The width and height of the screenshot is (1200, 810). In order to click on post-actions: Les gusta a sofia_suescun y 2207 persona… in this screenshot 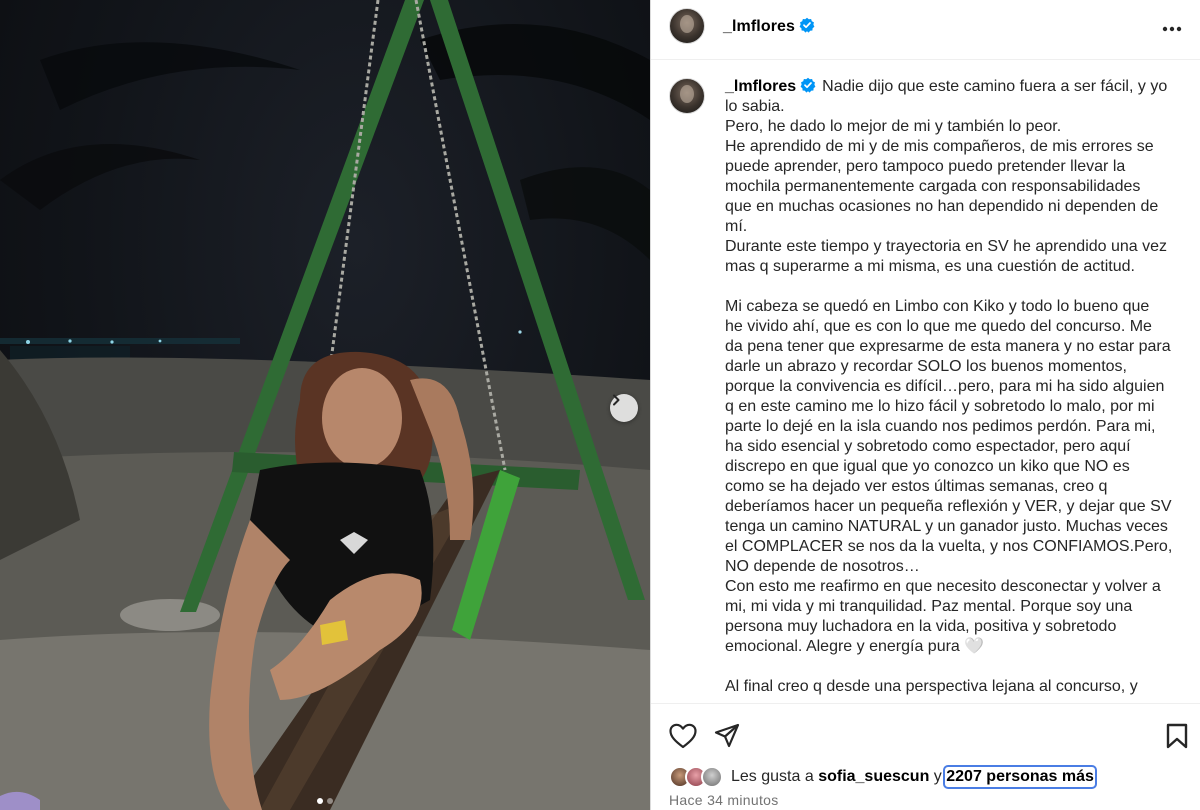, I will do `click(925, 756)`.